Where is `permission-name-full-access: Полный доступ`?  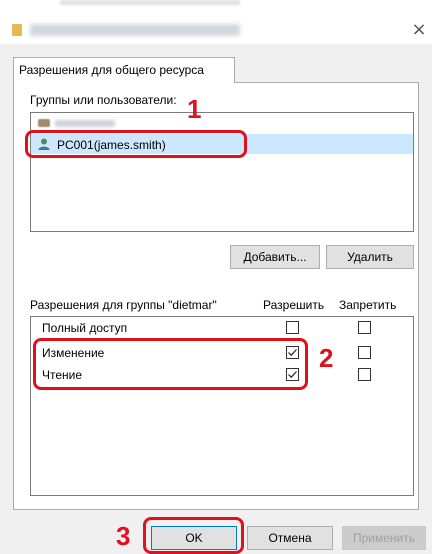
permission-name-full-access: Полный доступ is located at coordinates (85, 328).